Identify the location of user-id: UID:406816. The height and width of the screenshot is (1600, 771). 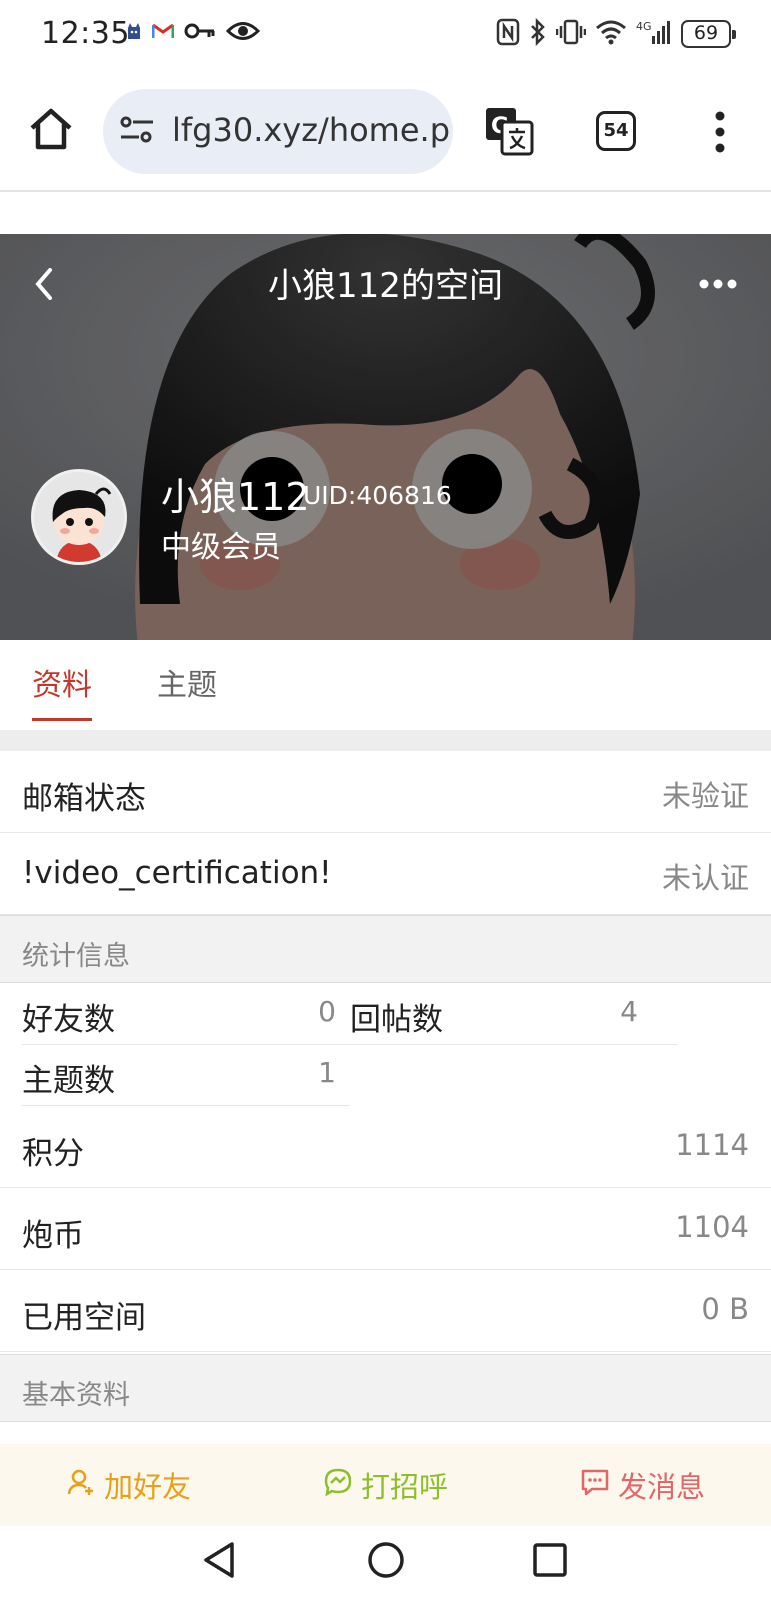
(377, 495).